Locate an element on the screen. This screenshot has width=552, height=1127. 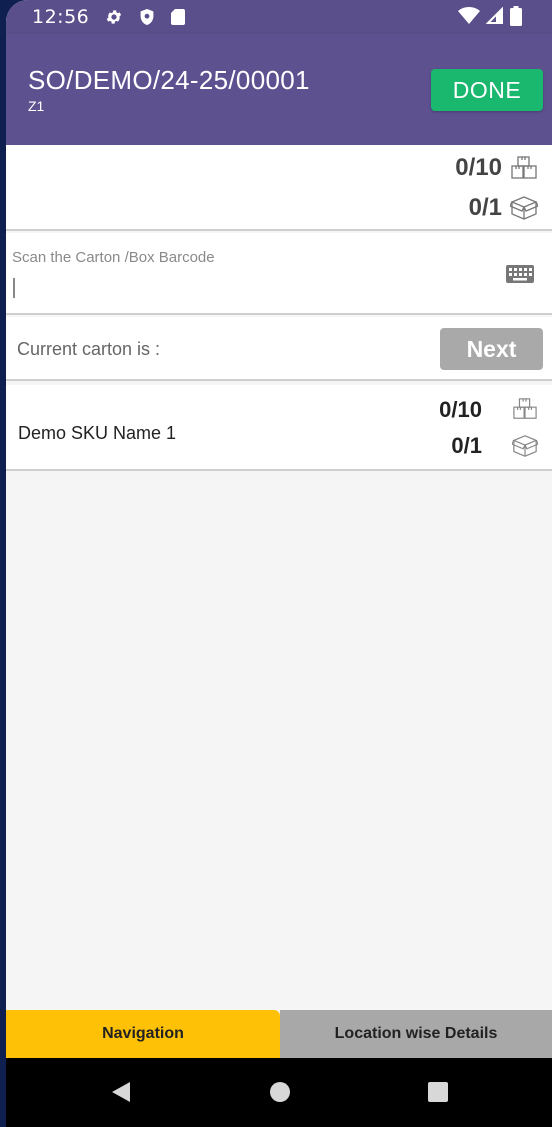
done-button: DONE is located at coordinates (487, 90).